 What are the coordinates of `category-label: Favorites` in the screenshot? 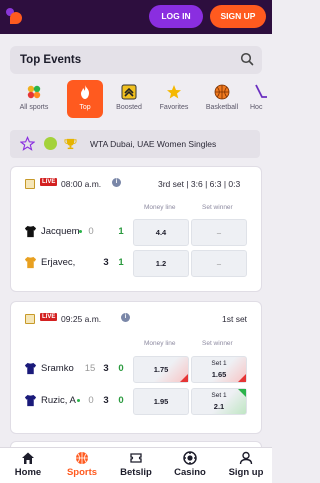 It's located at (174, 107).